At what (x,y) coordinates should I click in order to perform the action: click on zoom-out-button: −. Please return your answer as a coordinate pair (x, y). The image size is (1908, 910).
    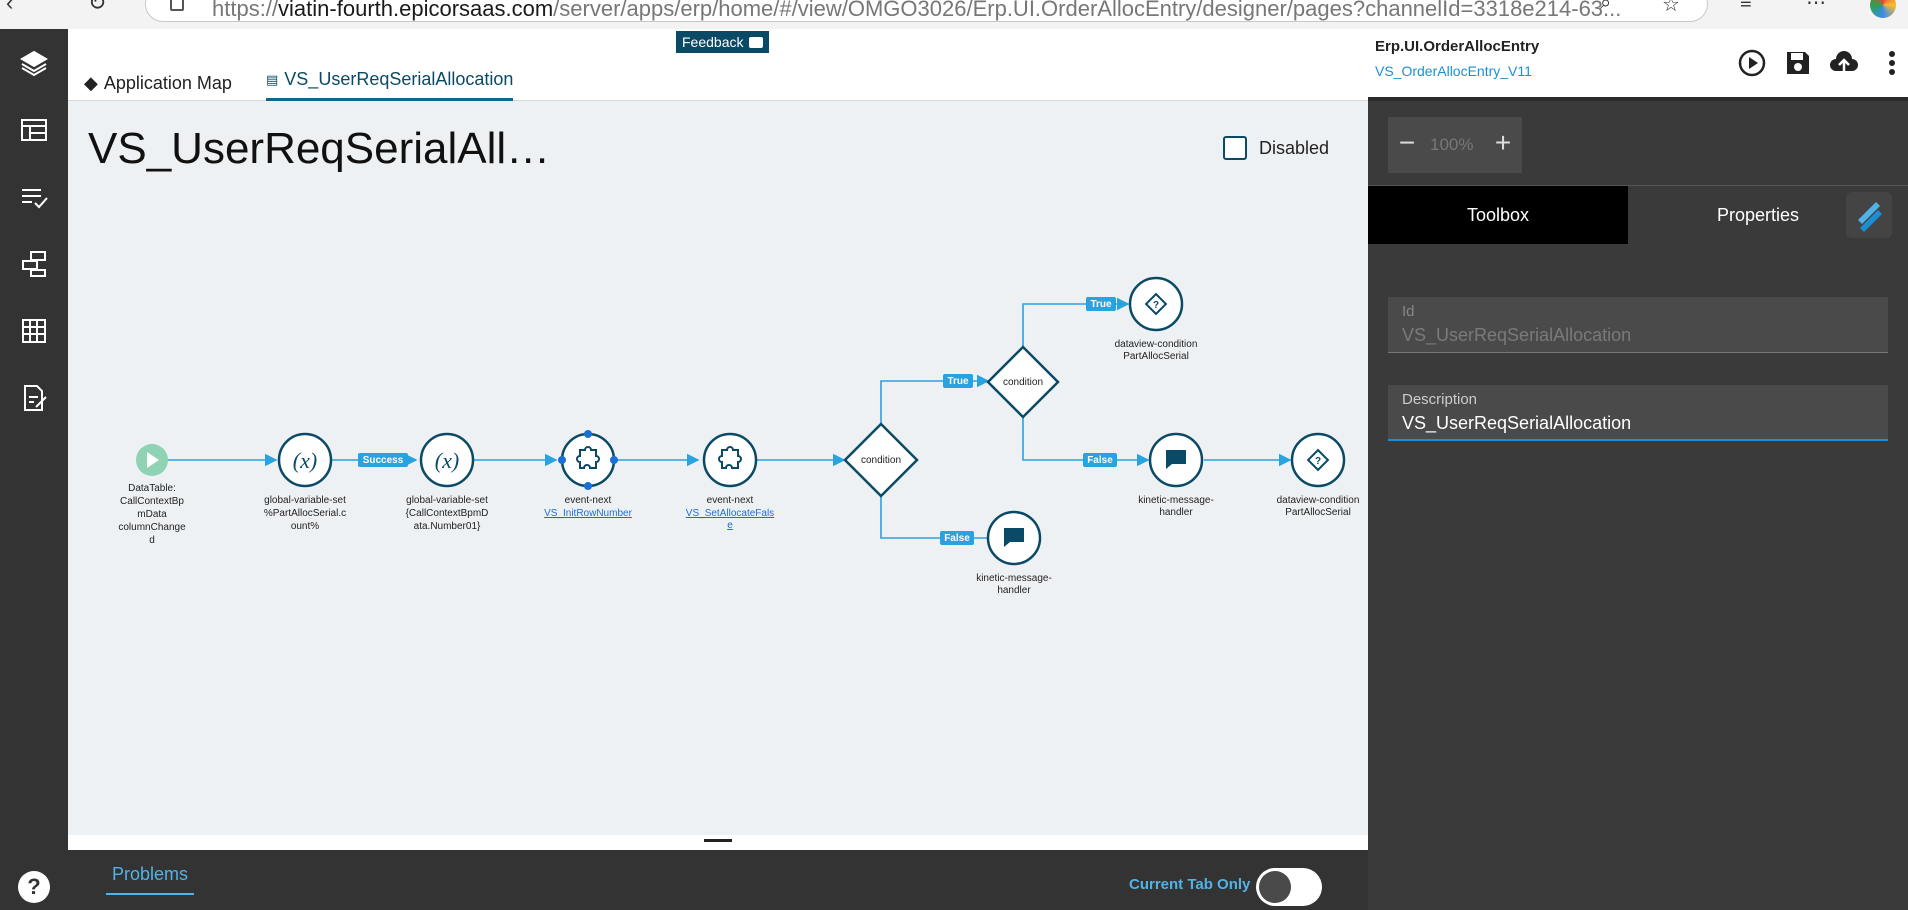
    Looking at the image, I should click on (1407, 143).